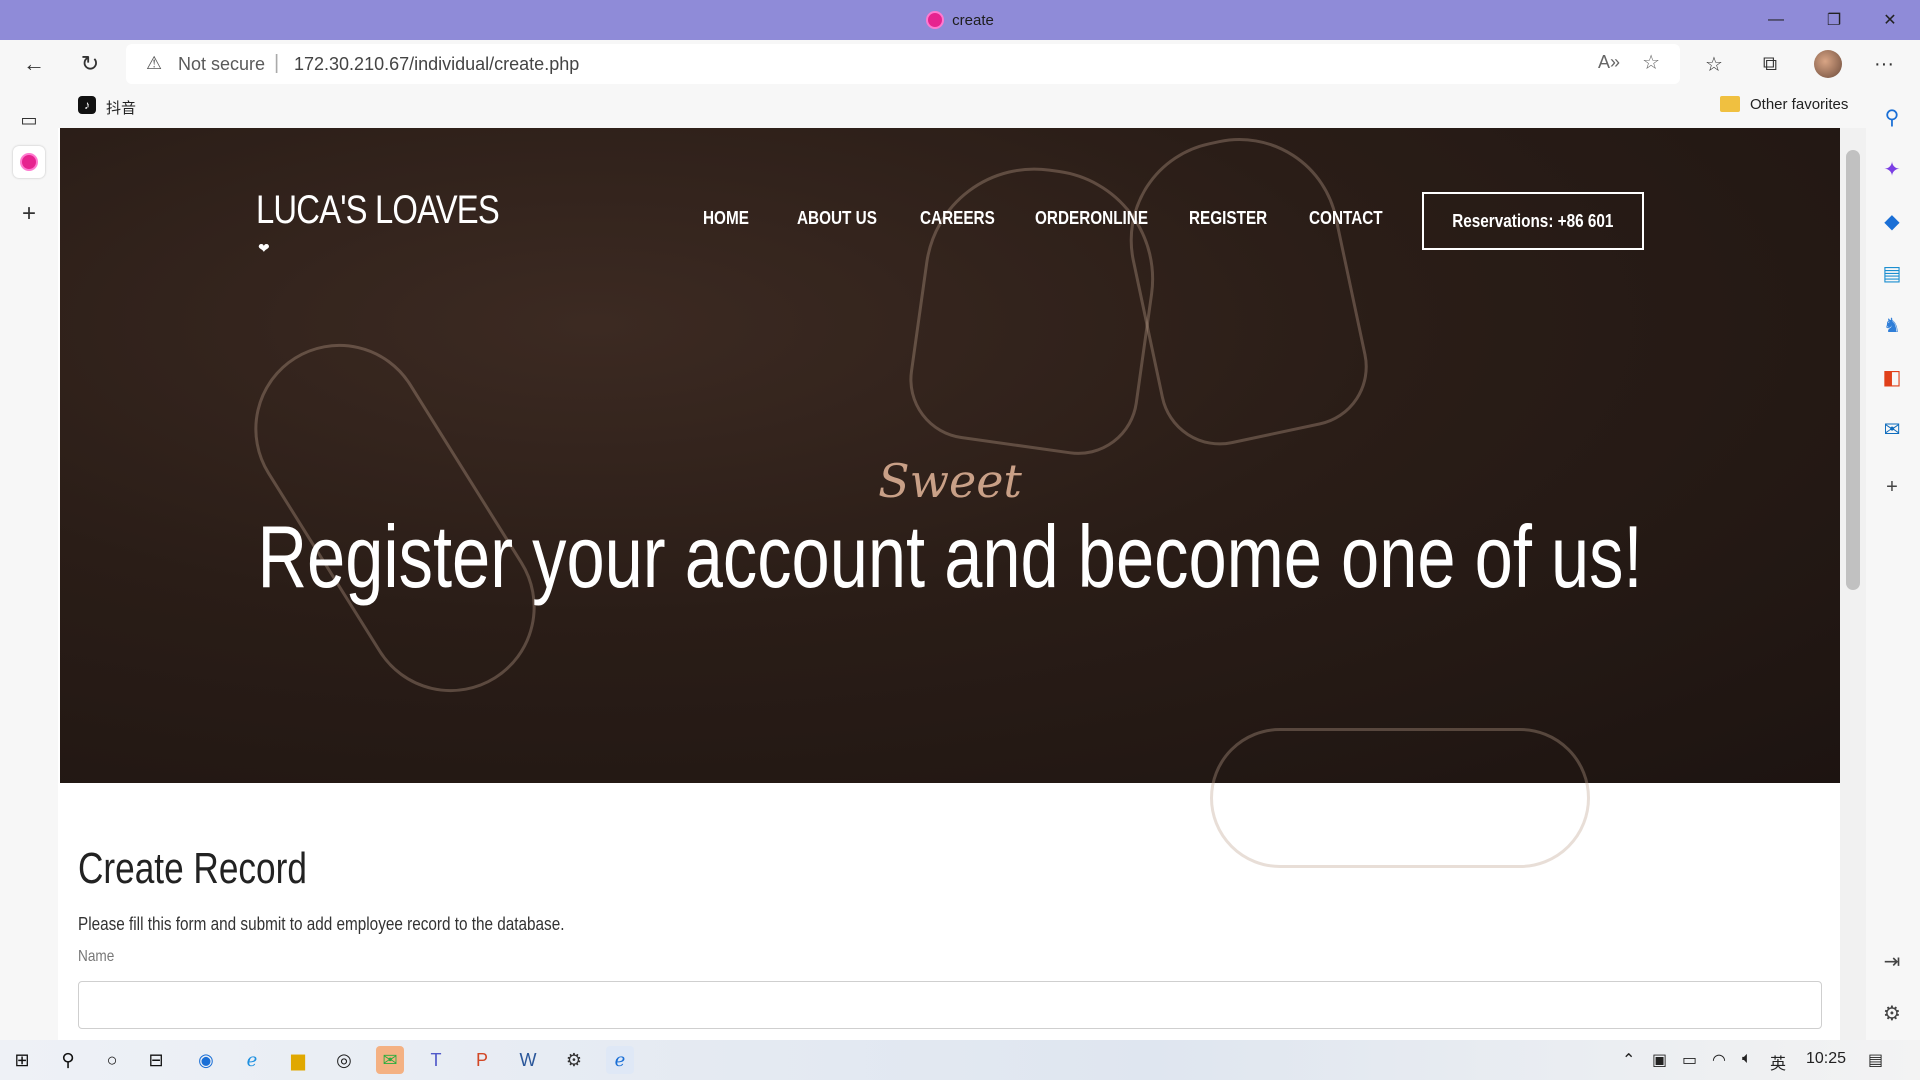 The image size is (1920, 1080). I want to click on wifi-icon: ◠, so click(1719, 1060).